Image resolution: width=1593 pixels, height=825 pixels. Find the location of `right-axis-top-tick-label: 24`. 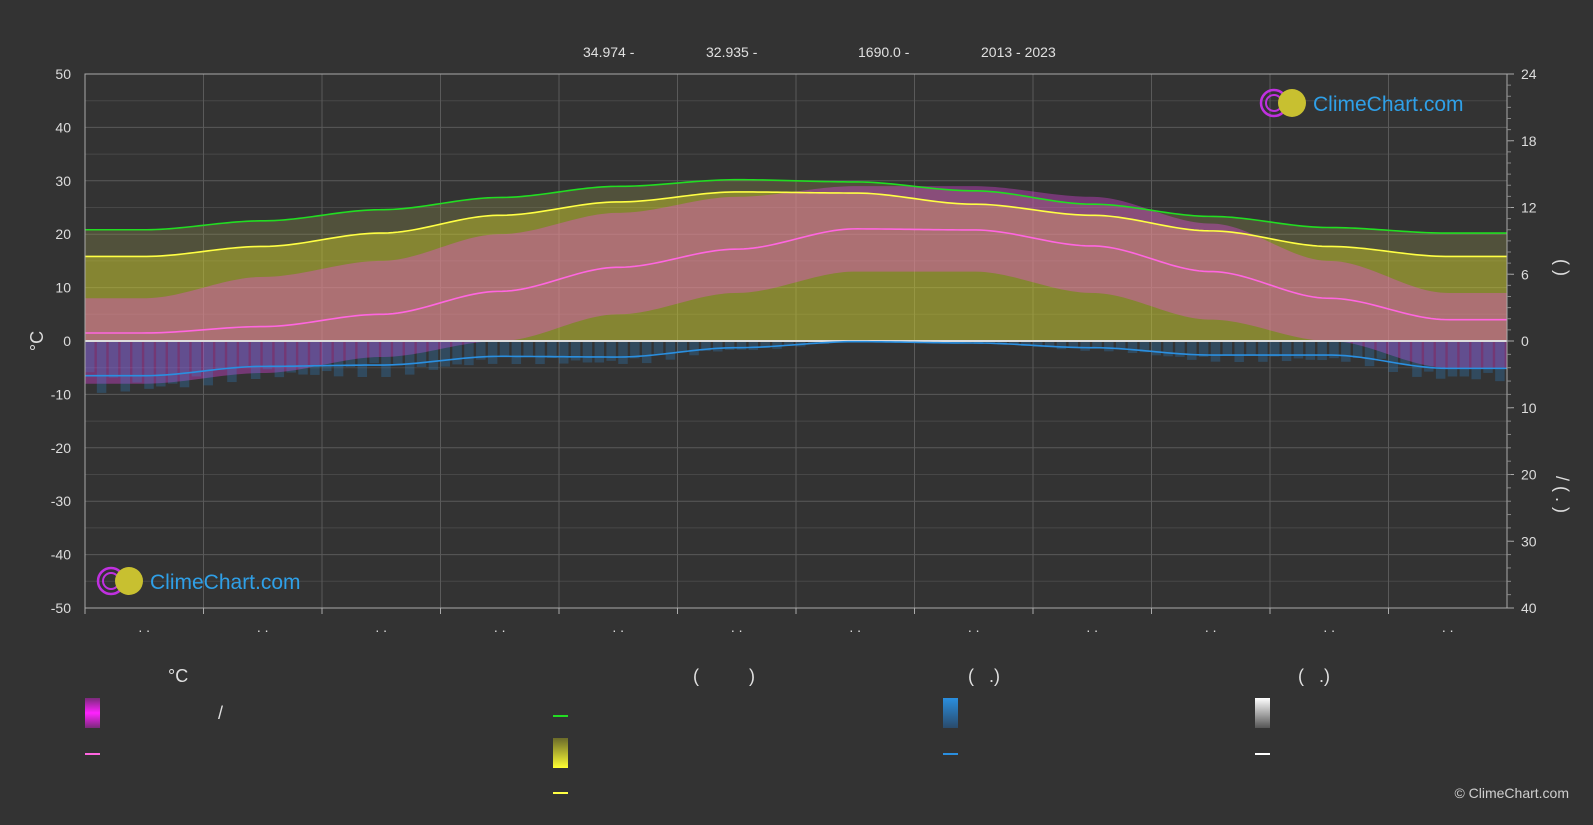

right-axis-top-tick-label: 24 is located at coordinates (1529, 74).